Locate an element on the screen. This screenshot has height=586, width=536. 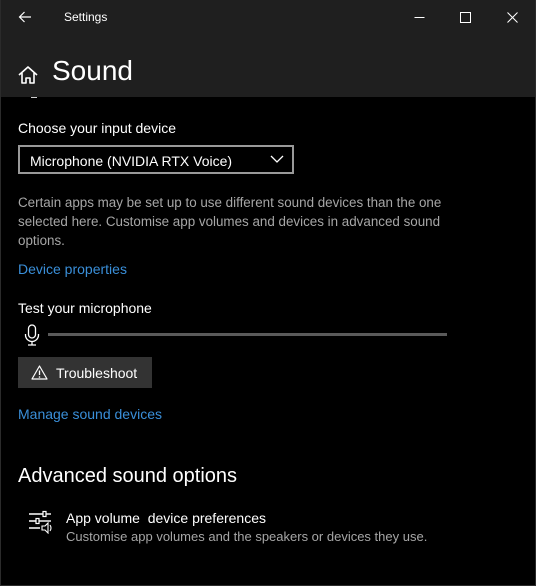
back-button is located at coordinates (25, 17).